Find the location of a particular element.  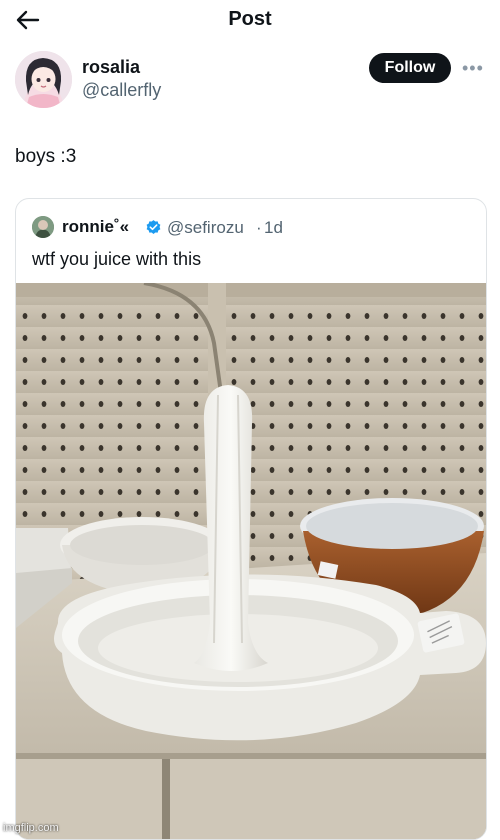

author-avatar is located at coordinates (43, 79).